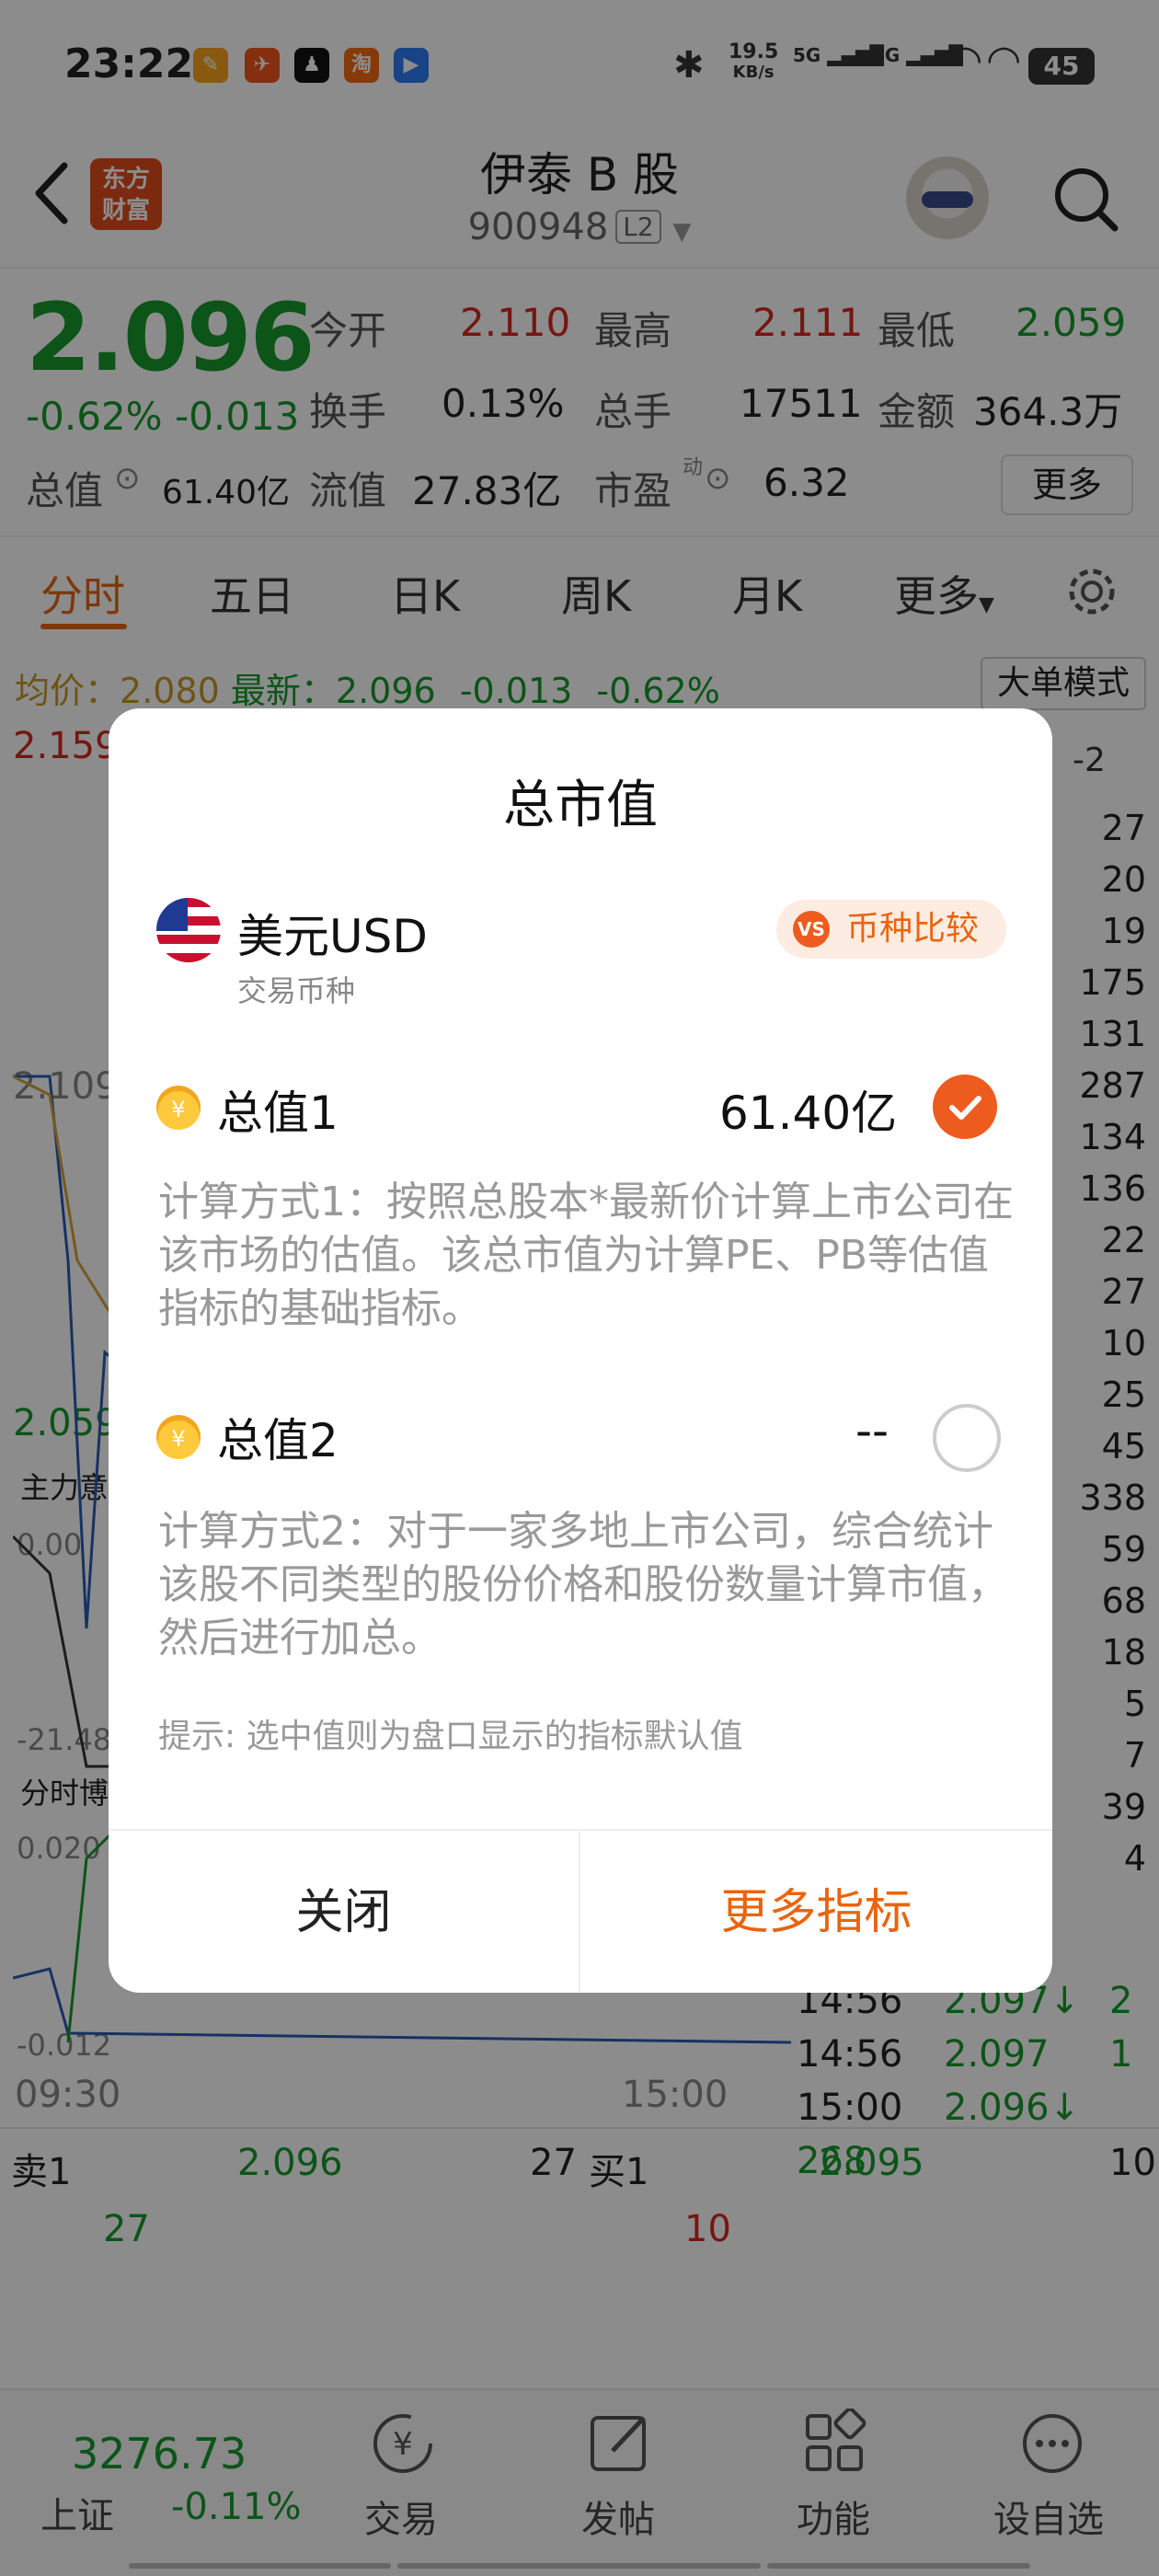 This screenshot has width=1159, height=2576. Describe the element at coordinates (172, 914) in the screenshot. I see `flag-canton` at that location.